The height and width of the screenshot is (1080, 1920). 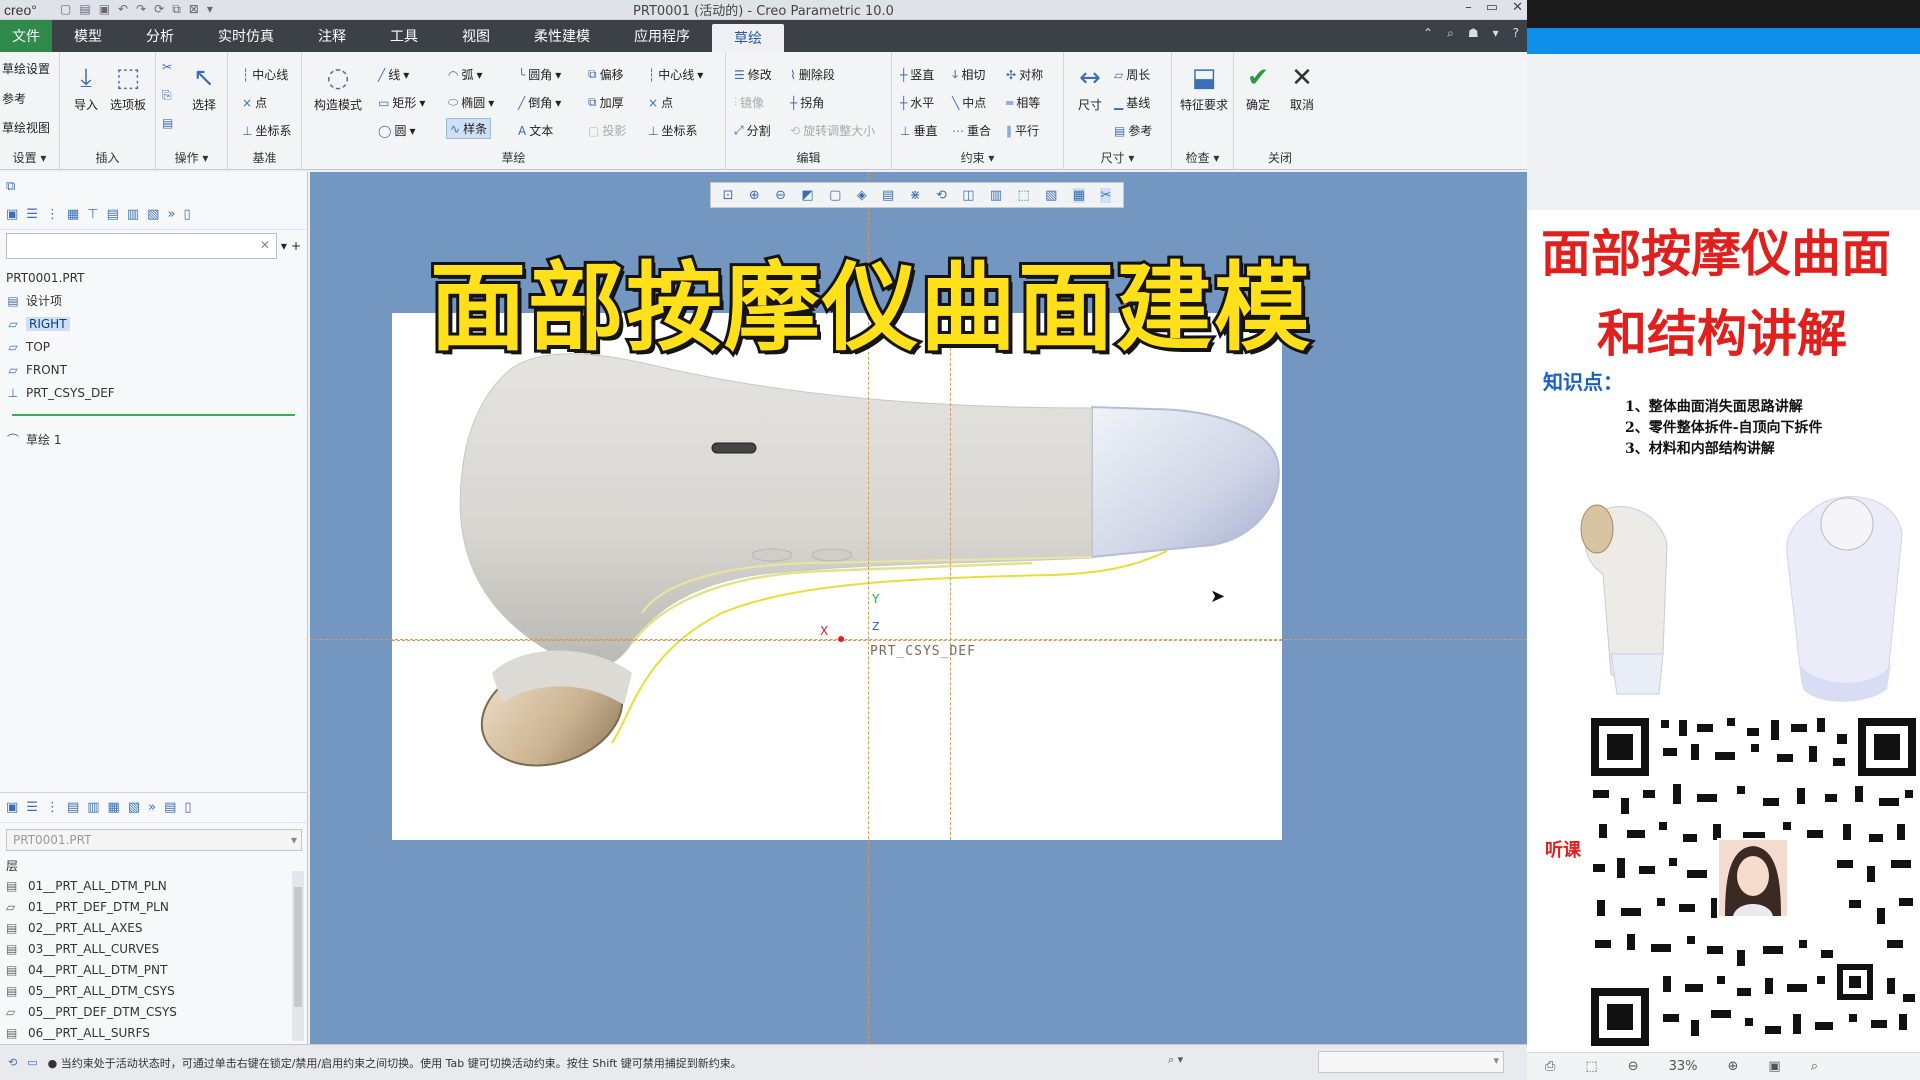 What do you see at coordinates (265, 74) in the screenshot?
I see `datum-centerline-button: ┆ 中心线` at bounding box center [265, 74].